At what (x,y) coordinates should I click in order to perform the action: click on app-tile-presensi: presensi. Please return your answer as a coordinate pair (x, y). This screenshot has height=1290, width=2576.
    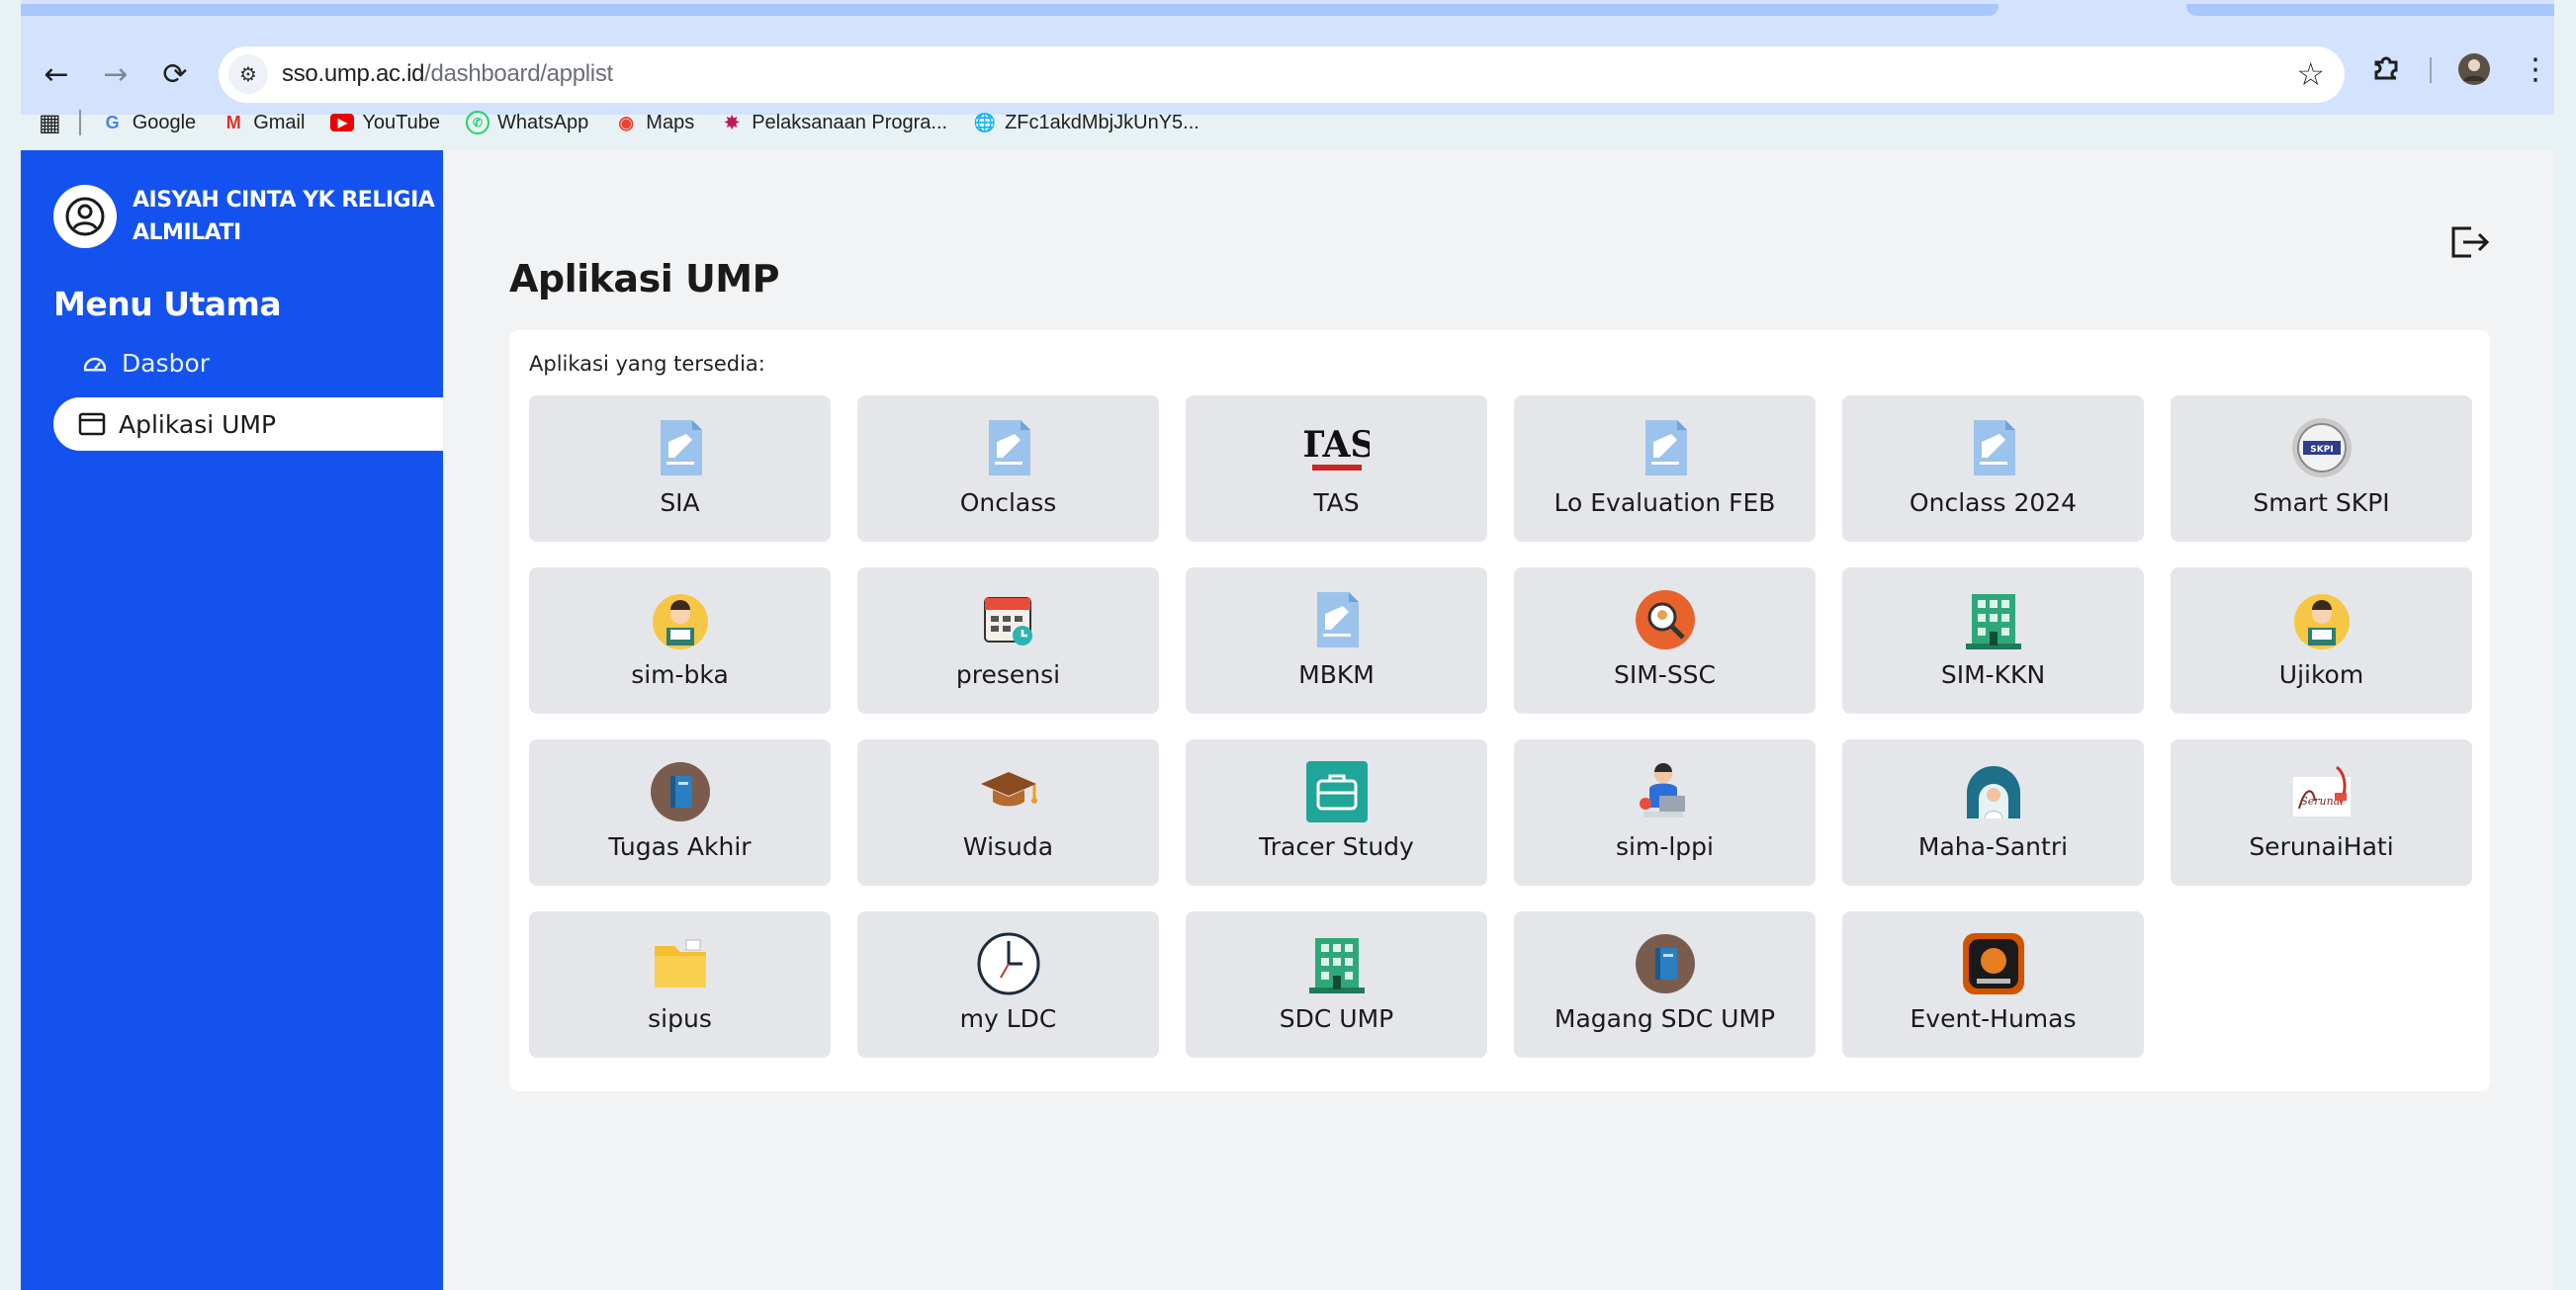
    Looking at the image, I should click on (1008, 641).